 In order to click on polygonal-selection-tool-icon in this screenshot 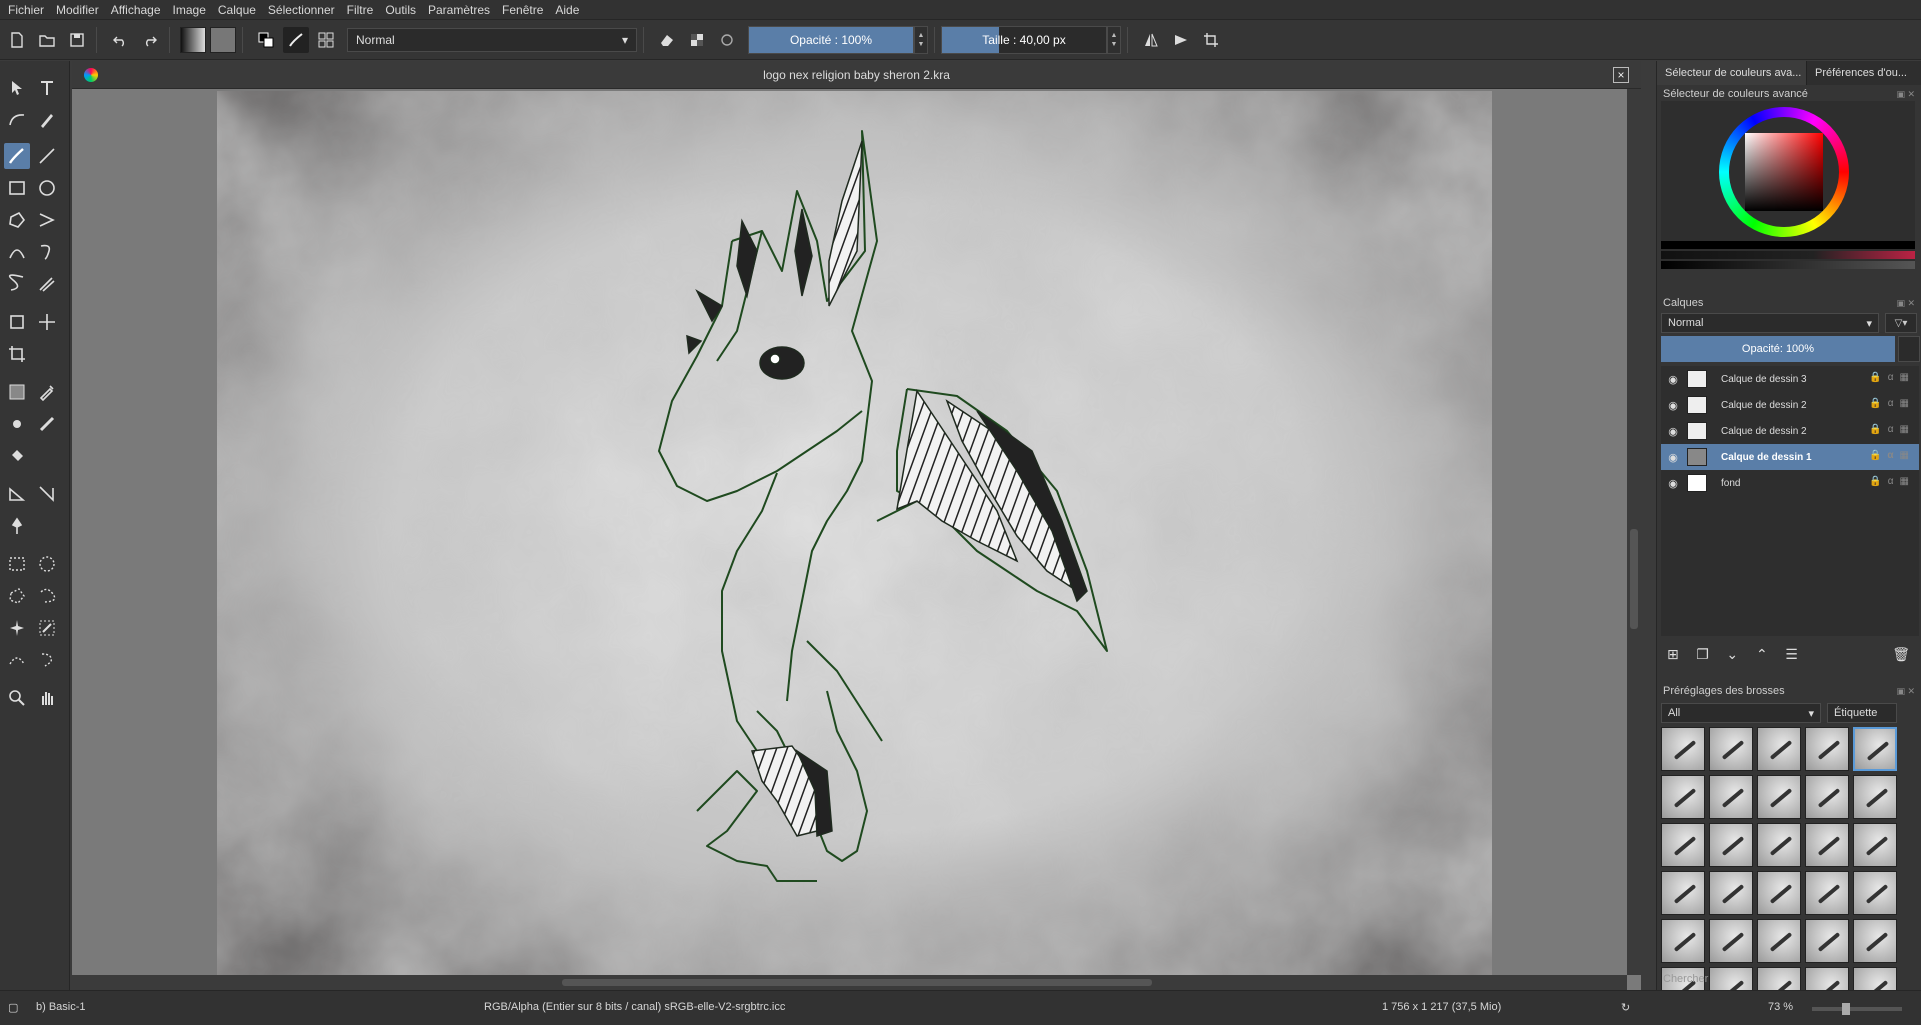, I will do `click(17, 596)`.